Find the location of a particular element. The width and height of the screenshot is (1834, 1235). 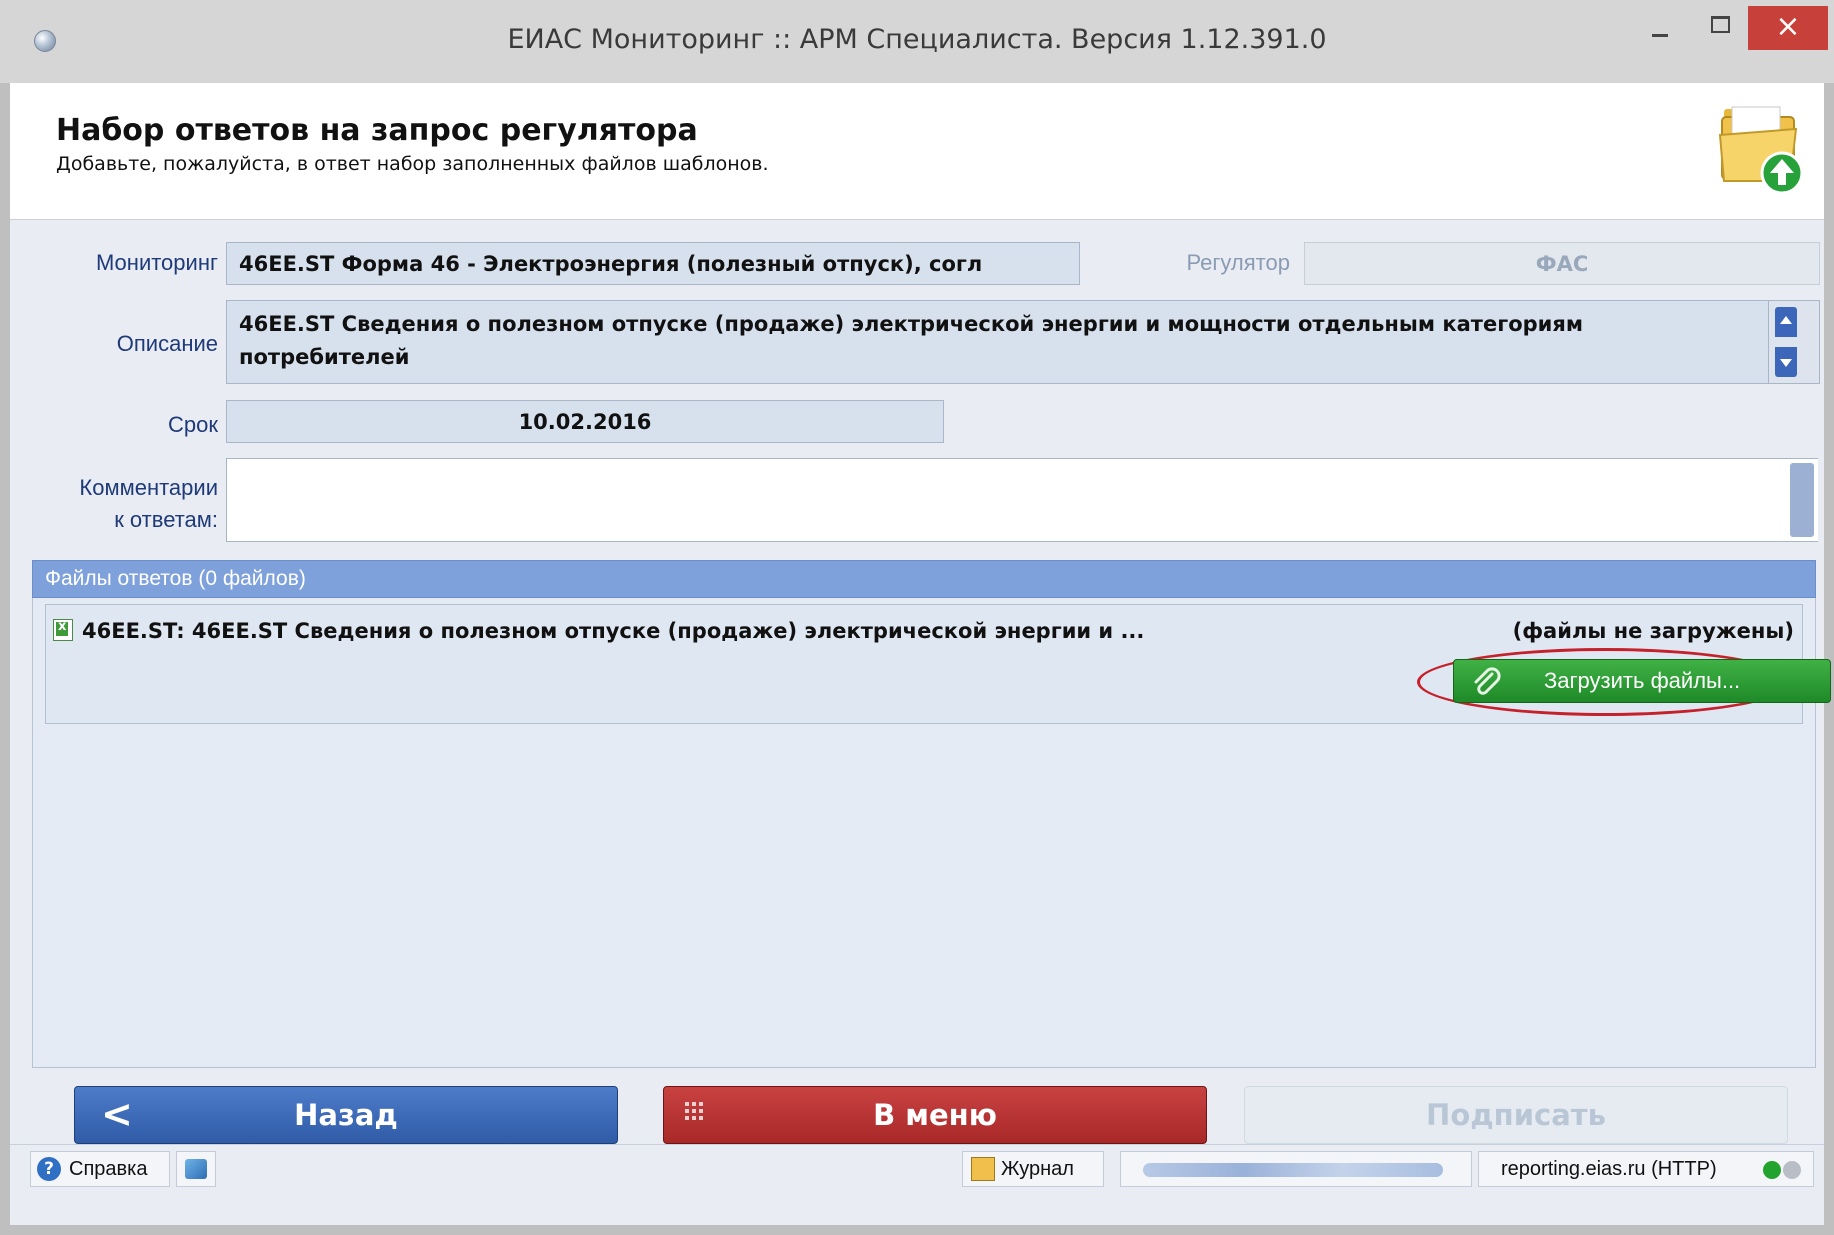

sign-button: Подписать is located at coordinates (1516, 1115).